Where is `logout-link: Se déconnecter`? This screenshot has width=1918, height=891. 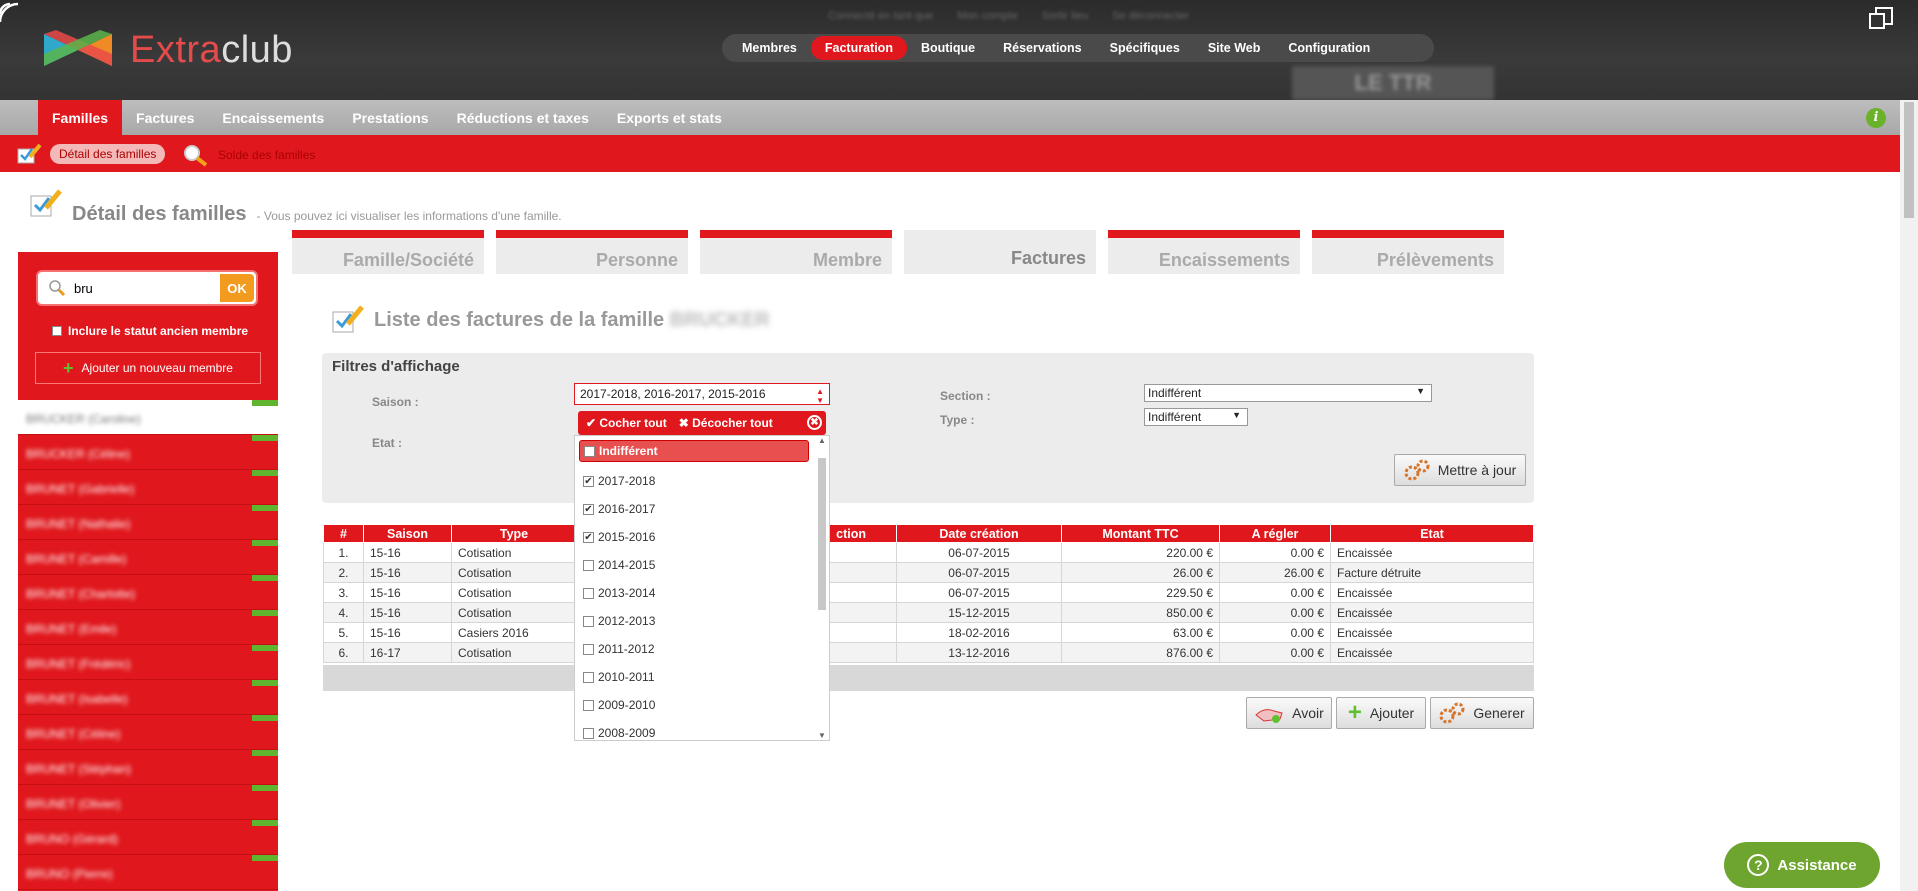
logout-link: Se déconnecter is located at coordinates (1150, 16).